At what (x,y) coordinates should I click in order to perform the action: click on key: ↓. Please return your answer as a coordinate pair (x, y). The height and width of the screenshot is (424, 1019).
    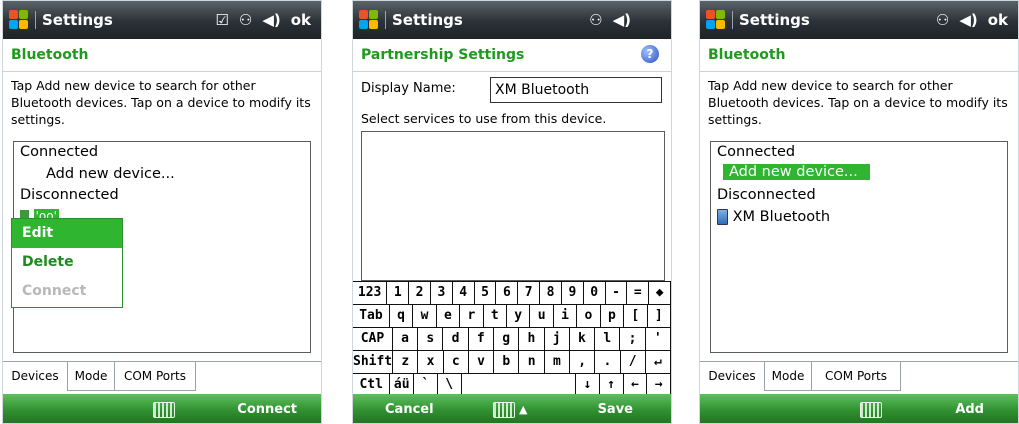
    Looking at the image, I should click on (588, 385).